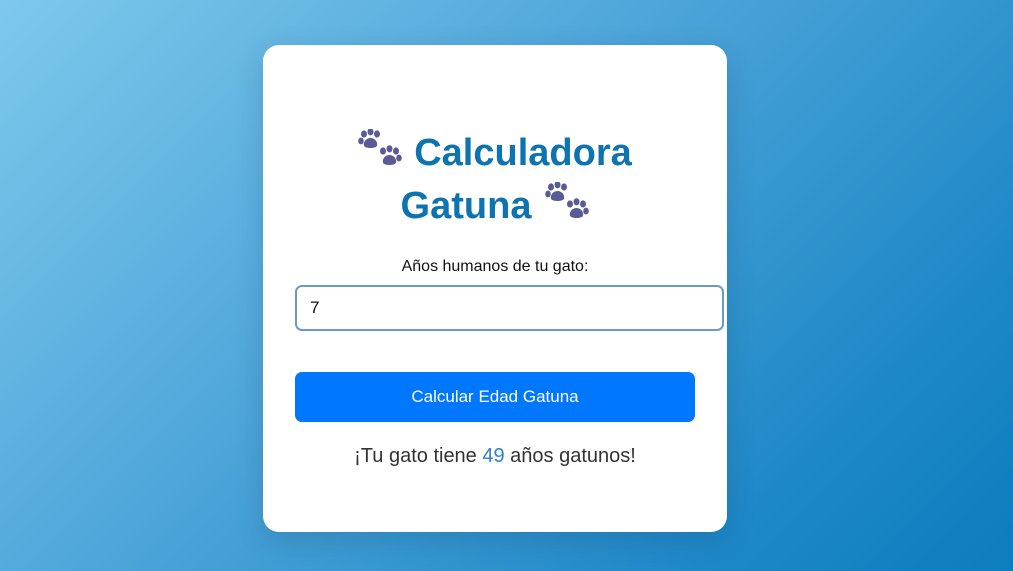 This screenshot has height=571, width=1013. Describe the element at coordinates (418, 456) in the screenshot. I see `result-prefix: ¡Tu gato tiene` at that location.